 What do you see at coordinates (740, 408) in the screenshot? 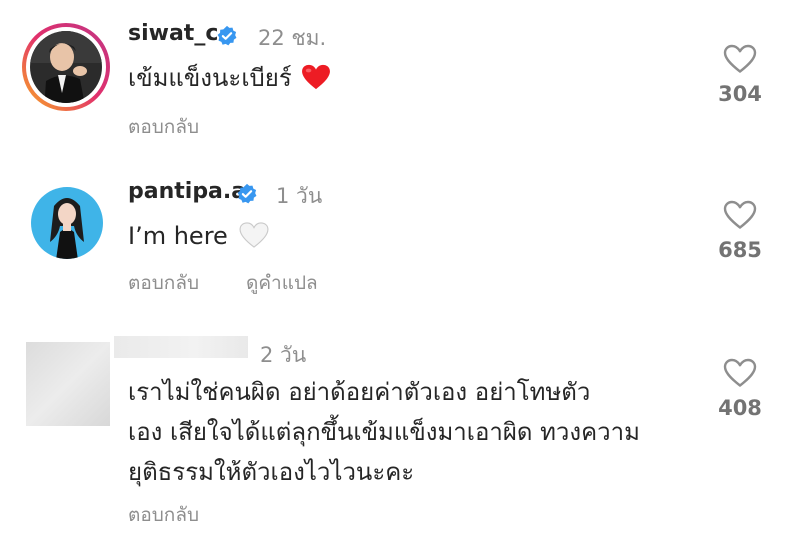
I see `like-count: 408` at bounding box center [740, 408].